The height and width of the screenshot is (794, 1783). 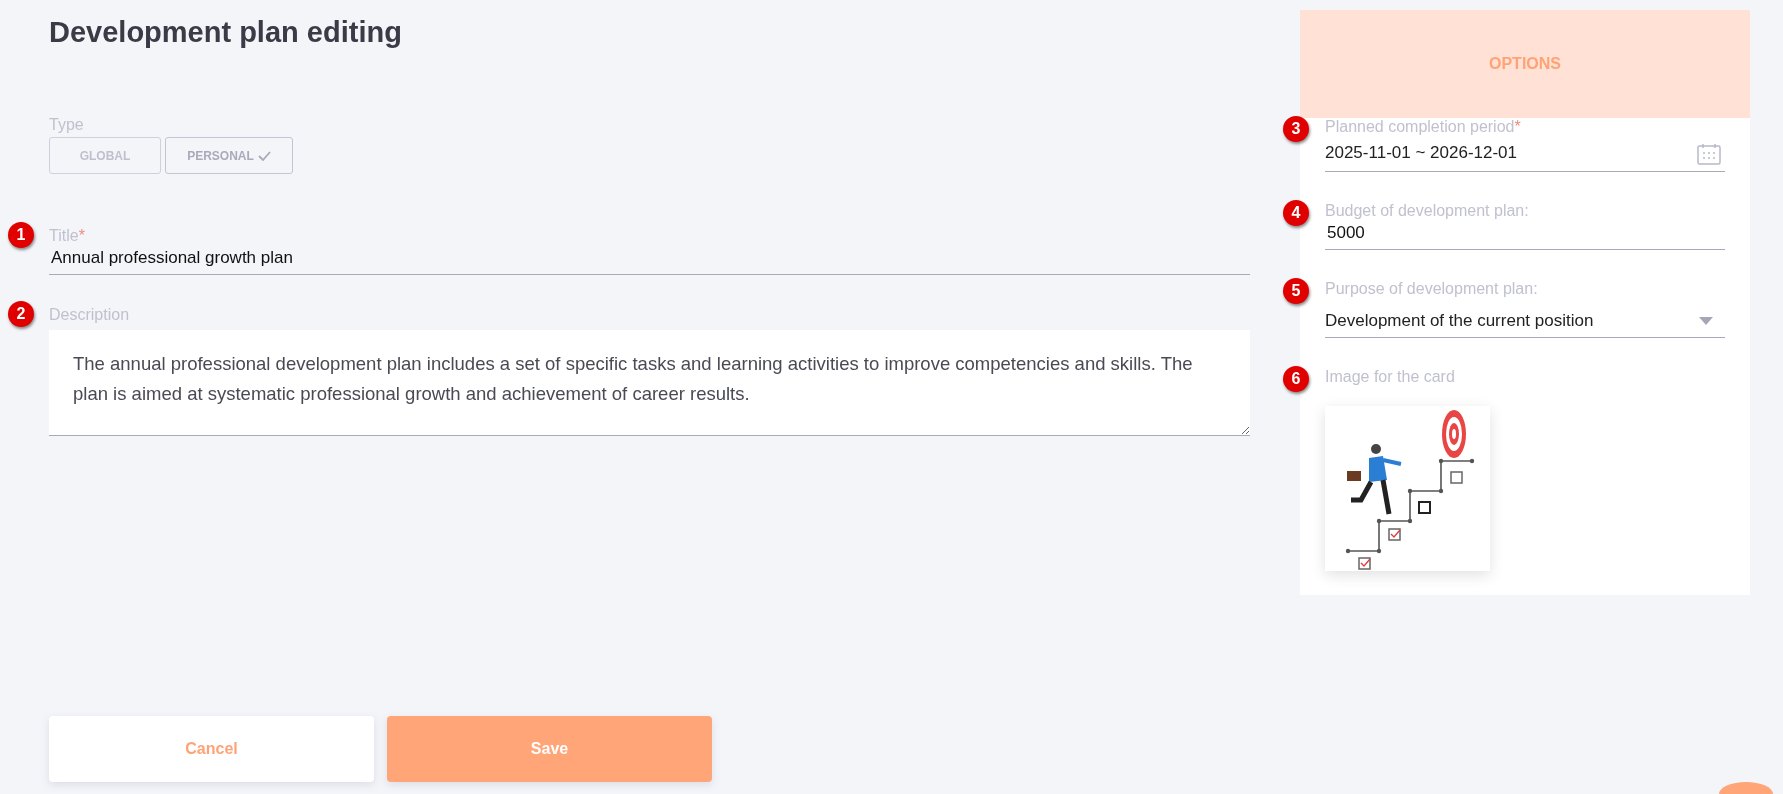 I want to click on step-marker-badge: 4, so click(x=1296, y=213).